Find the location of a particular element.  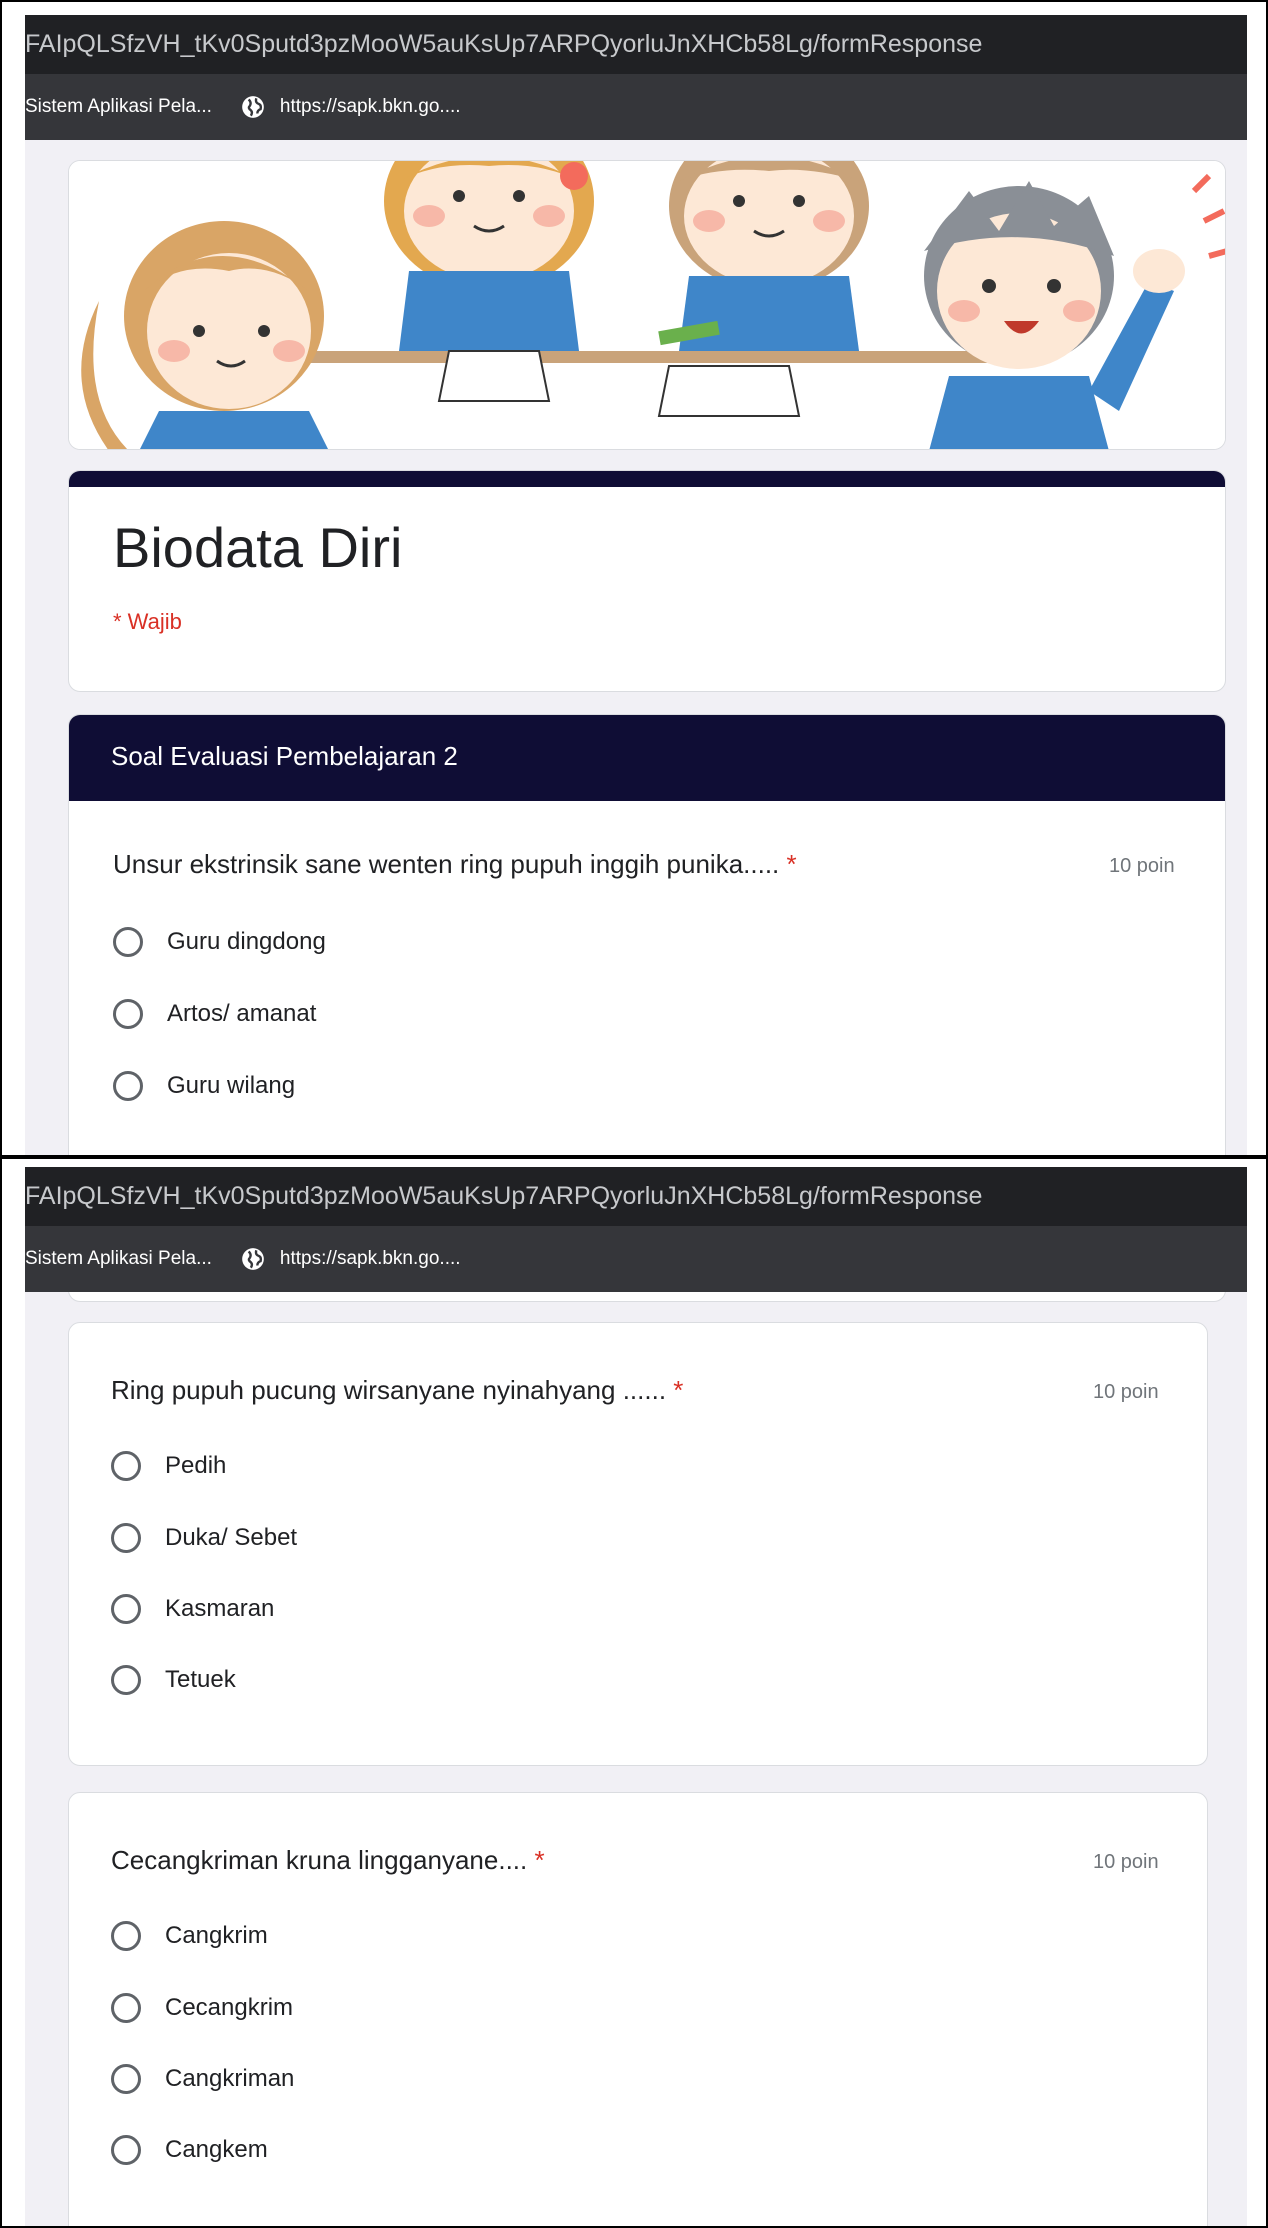

option-label: Artos/ amanat is located at coordinates (242, 1013).